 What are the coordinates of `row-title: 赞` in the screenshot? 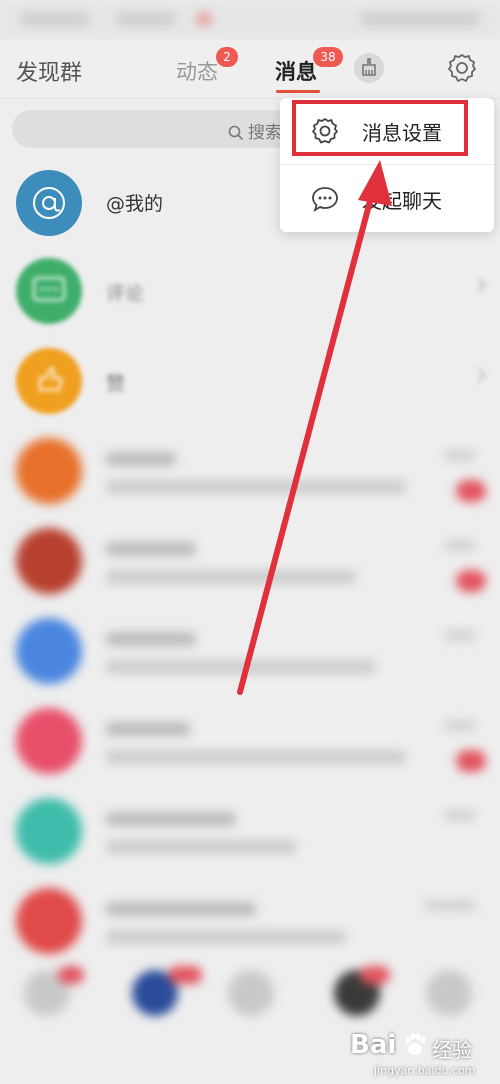 It's located at (116, 384).